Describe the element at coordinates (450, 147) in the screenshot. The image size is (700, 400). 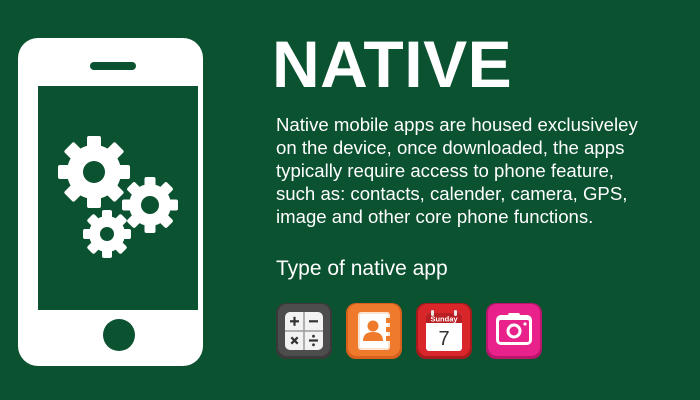
I see `description-line: on the device, once downloaded, the apps` at that location.